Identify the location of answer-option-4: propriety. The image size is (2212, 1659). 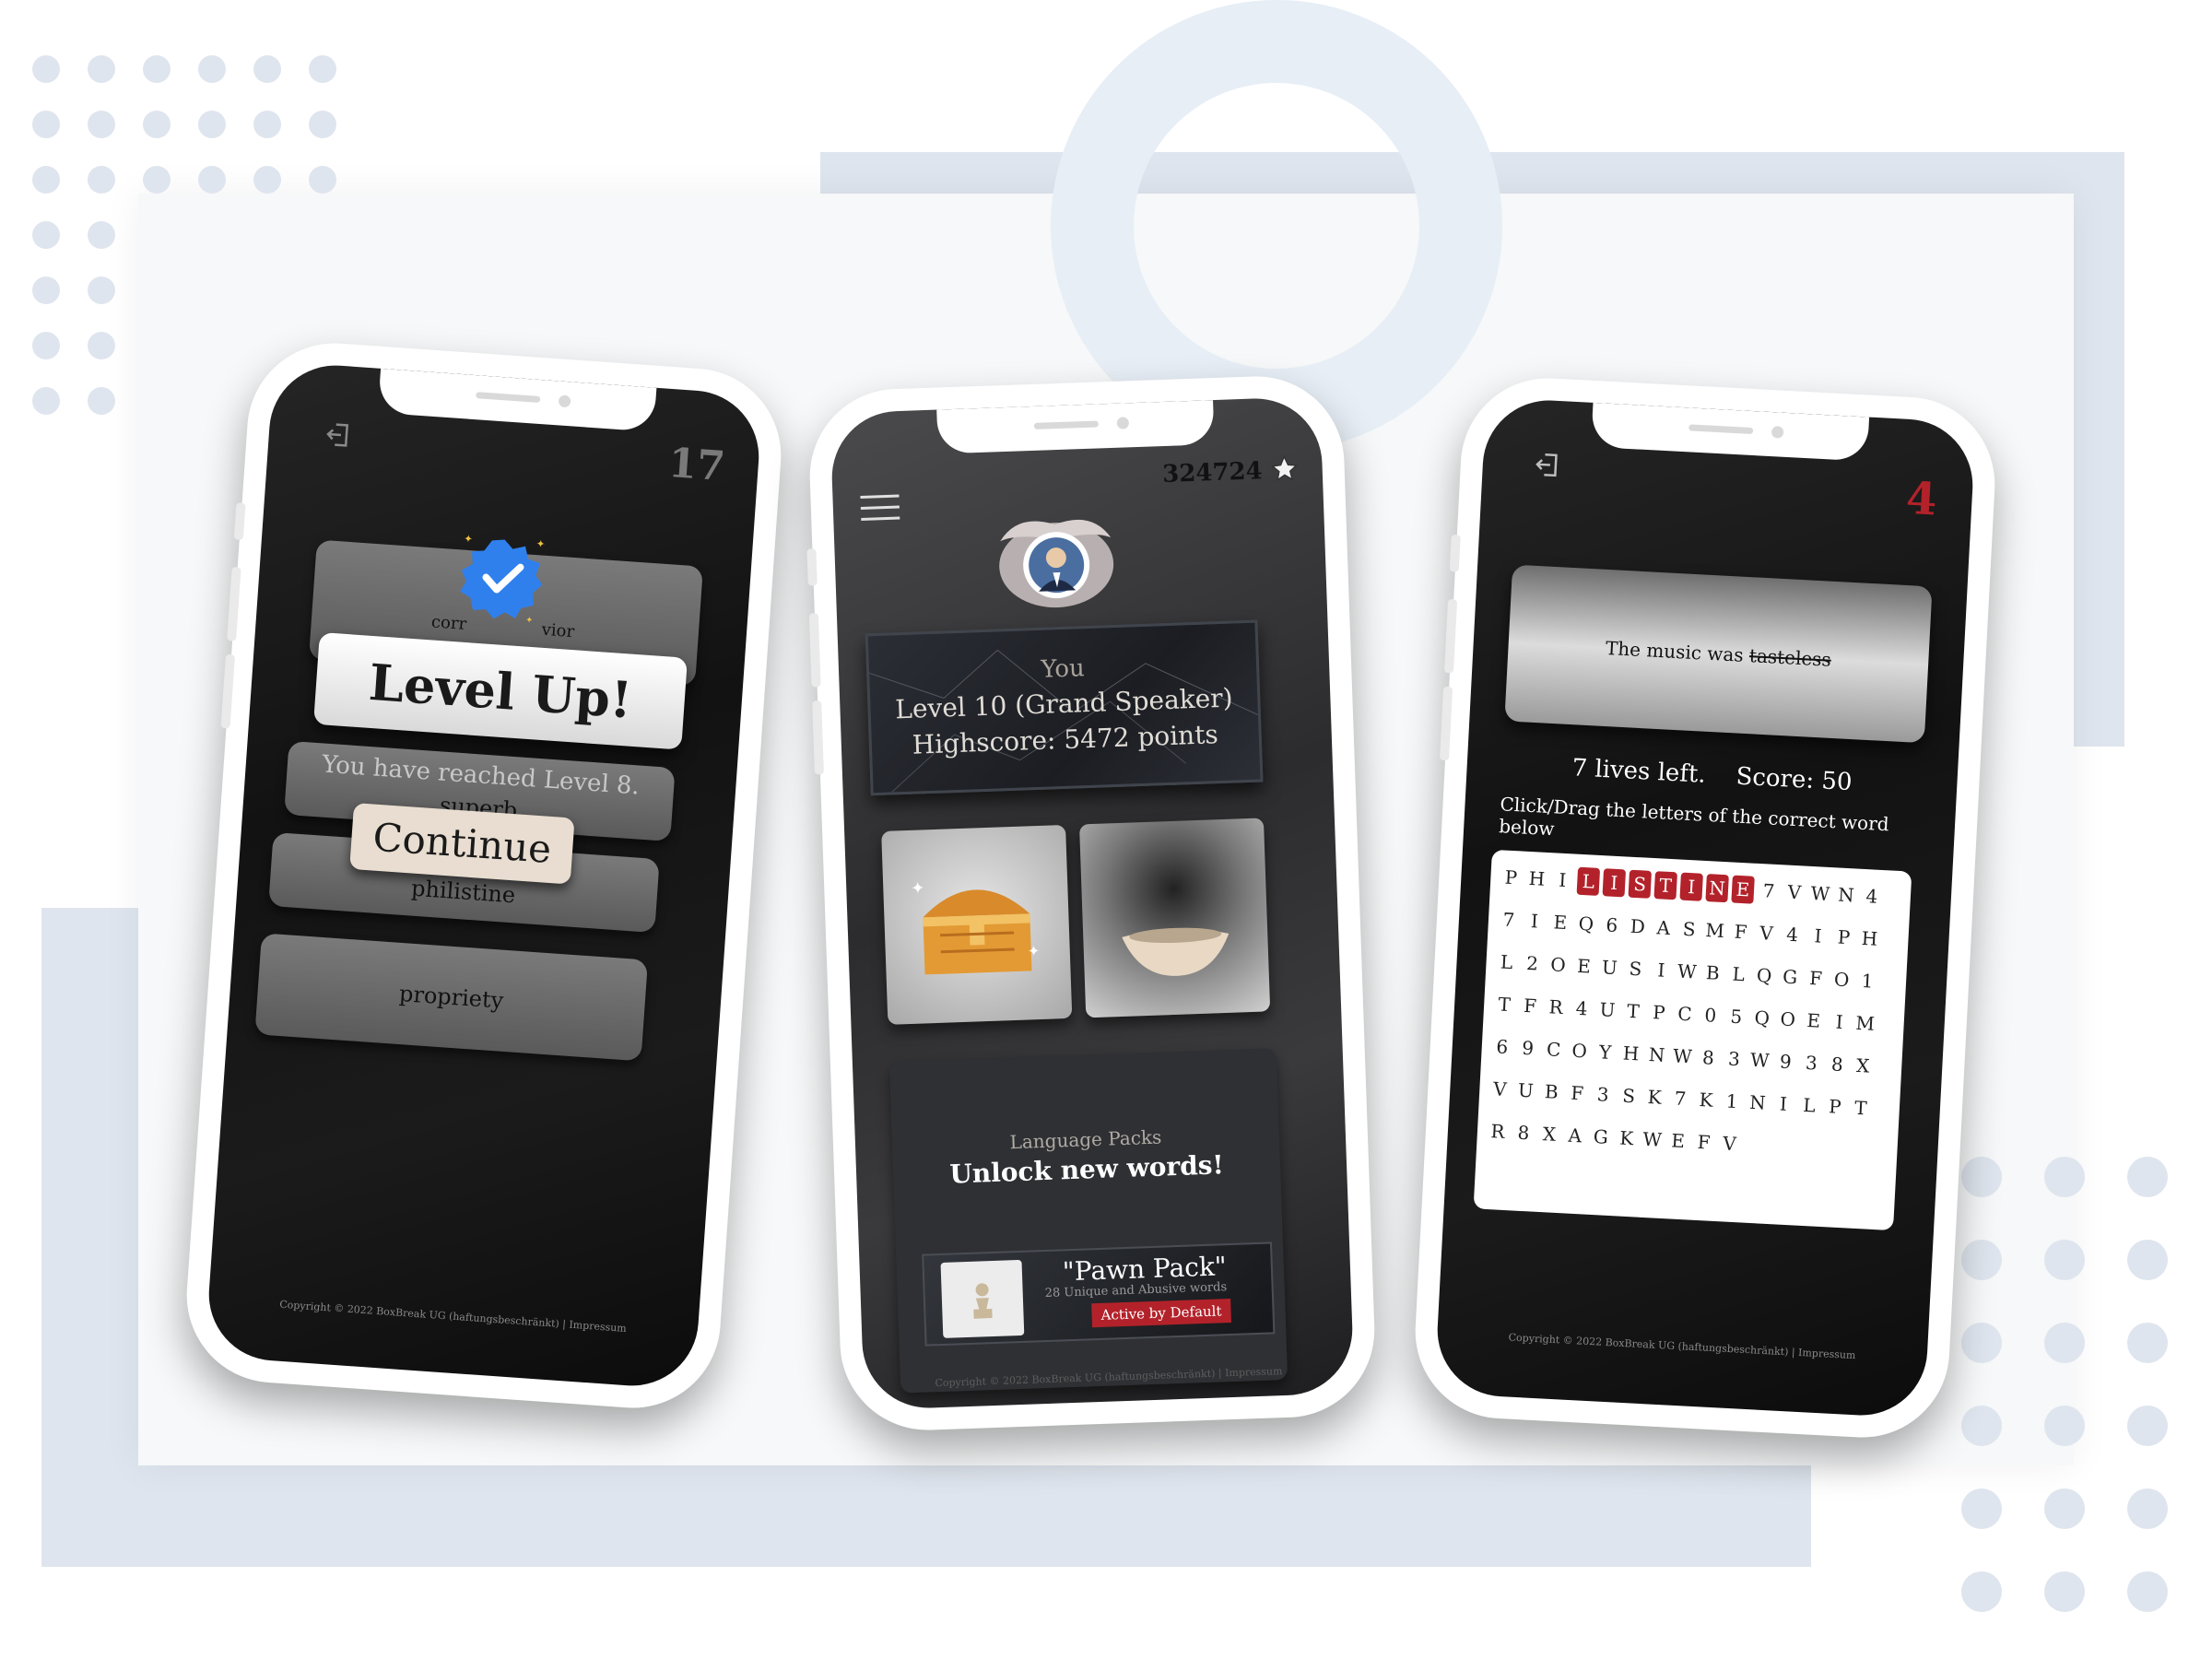
(451, 997).